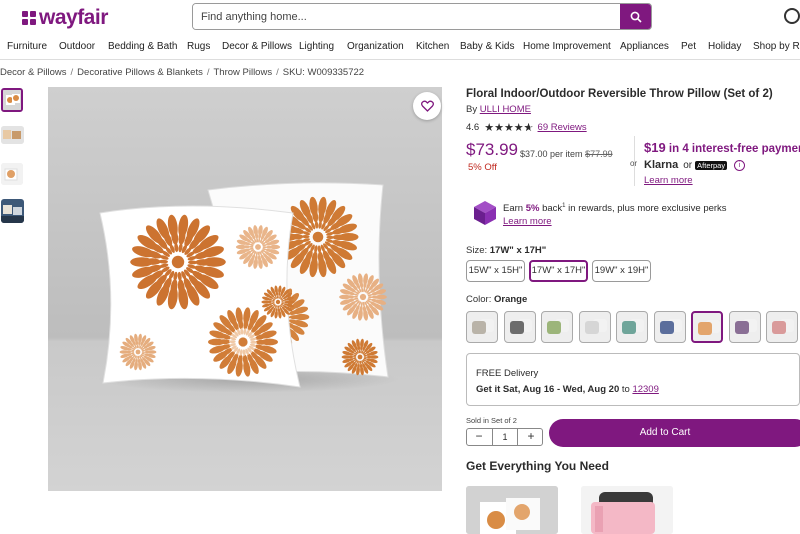 The width and height of the screenshot is (800, 534). I want to click on header: wayfair, so click(400, 17).